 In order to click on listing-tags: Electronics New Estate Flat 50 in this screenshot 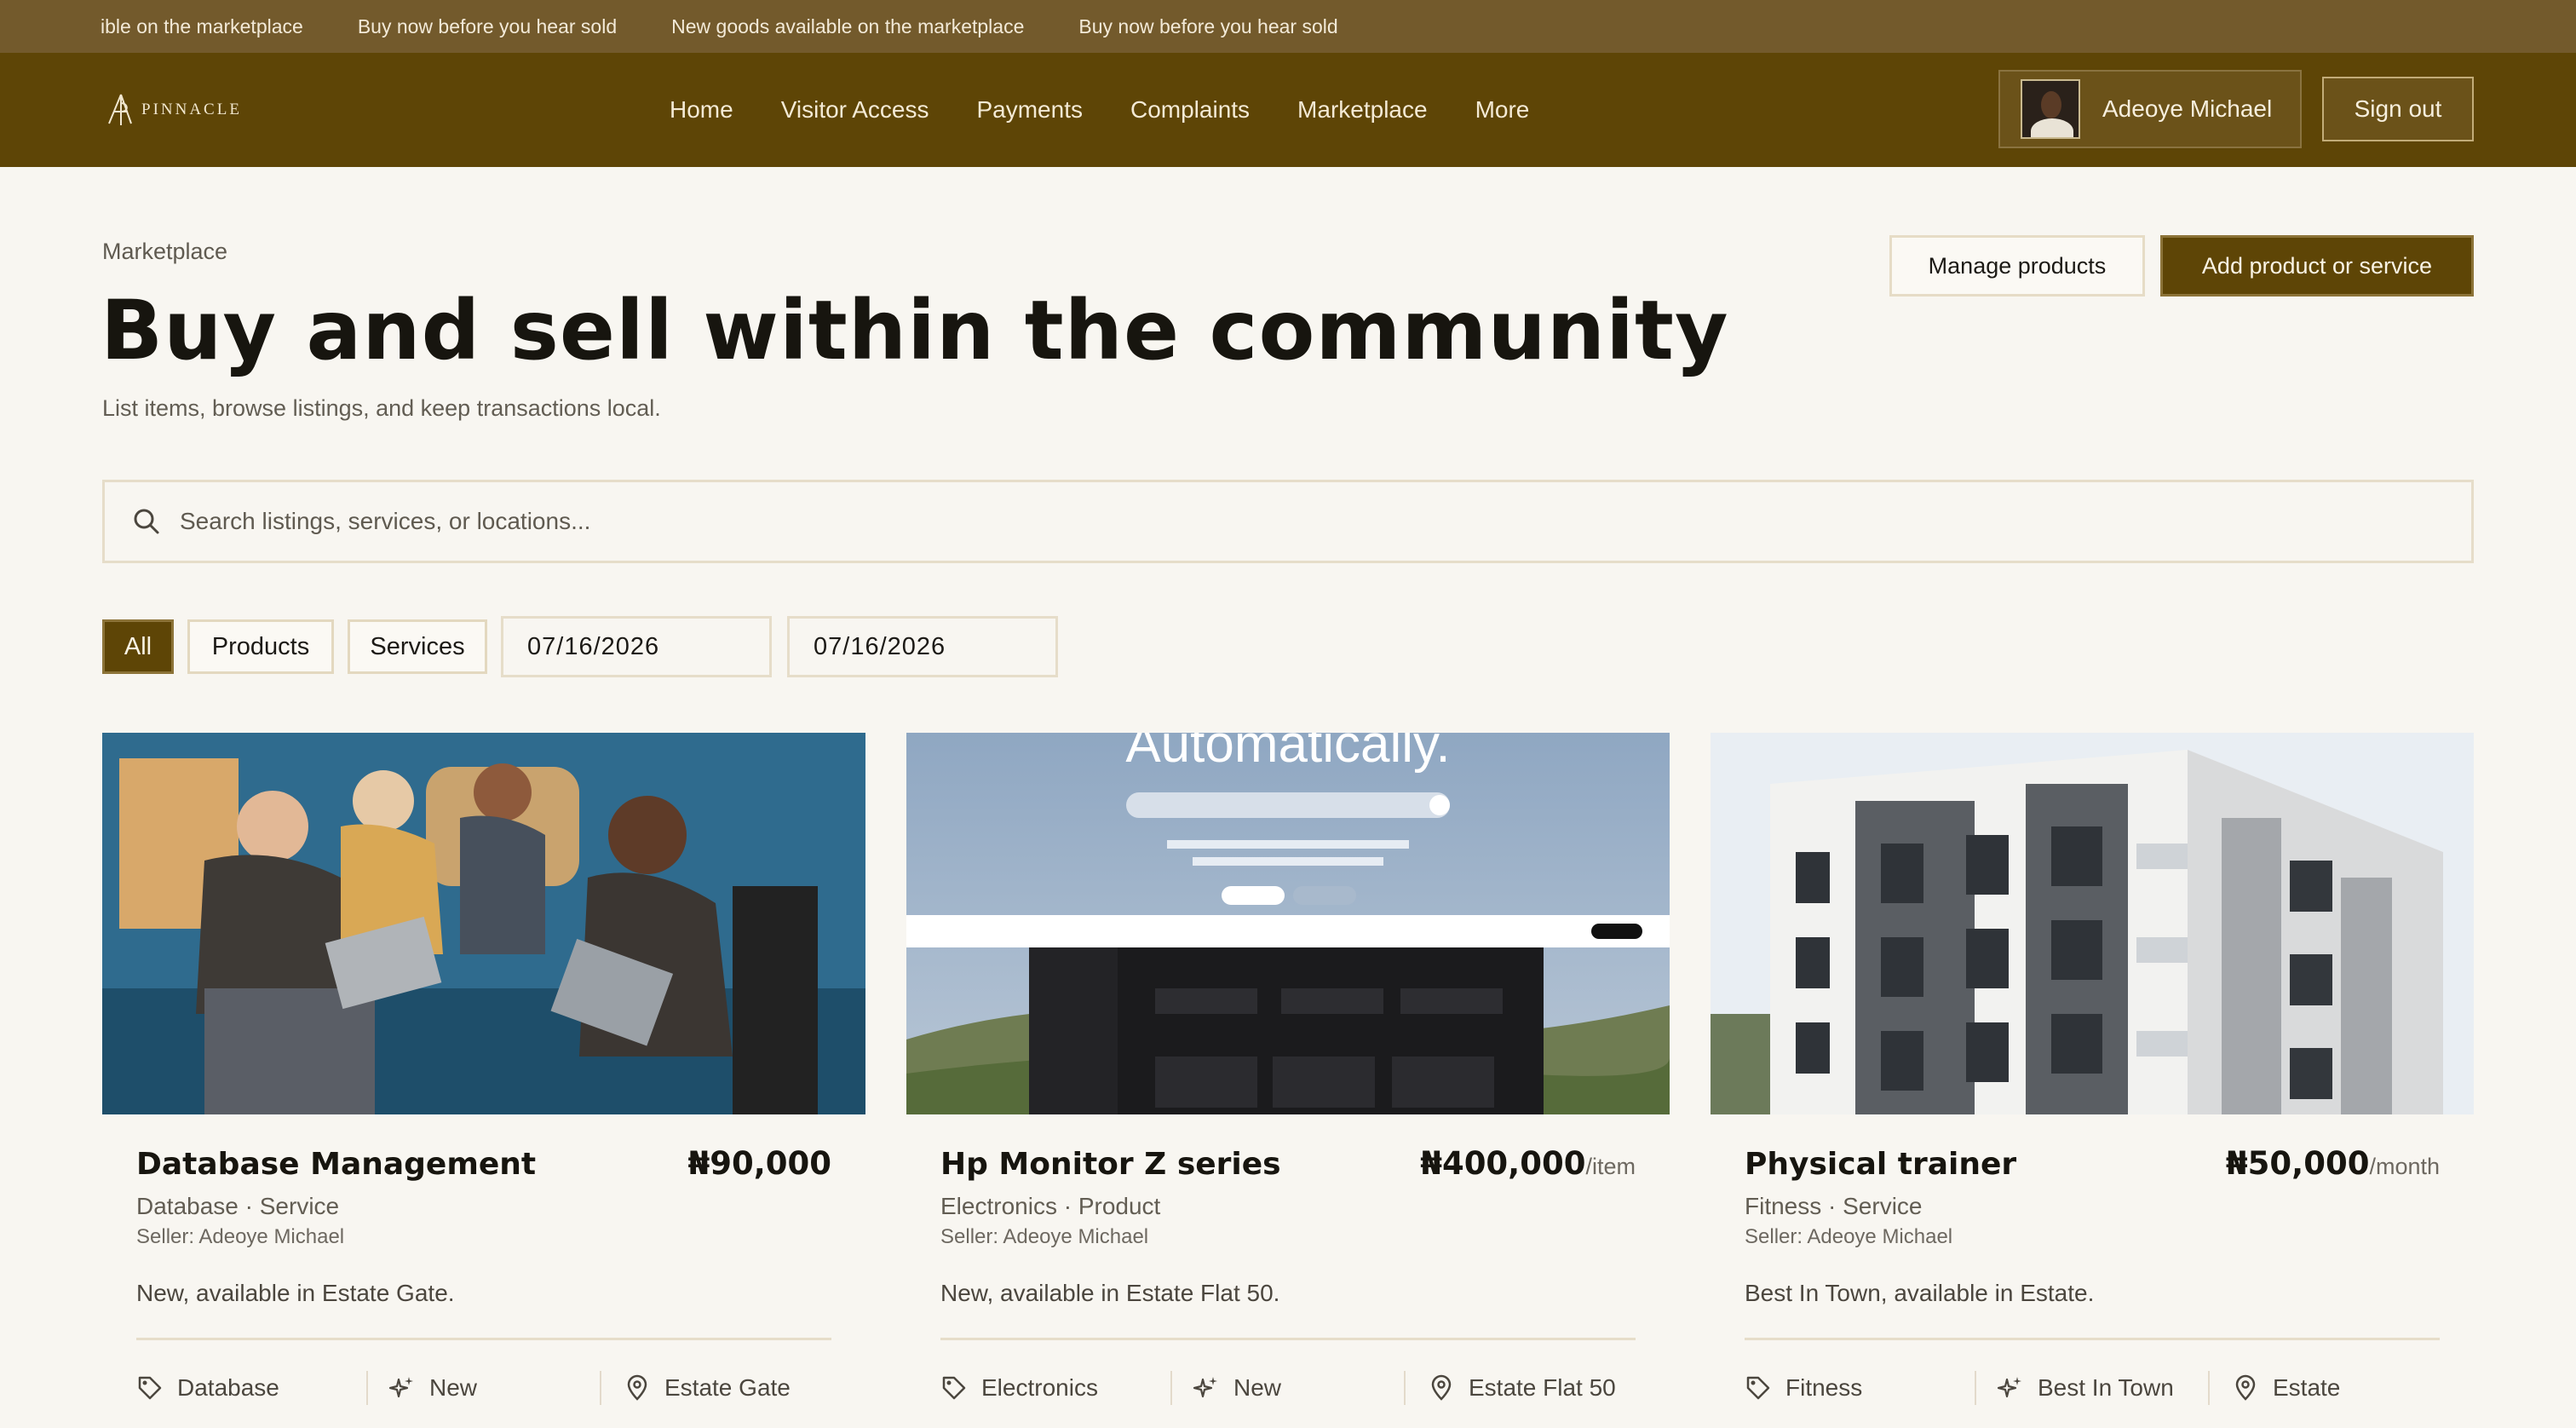, I will do `click(1288, 1388)`.